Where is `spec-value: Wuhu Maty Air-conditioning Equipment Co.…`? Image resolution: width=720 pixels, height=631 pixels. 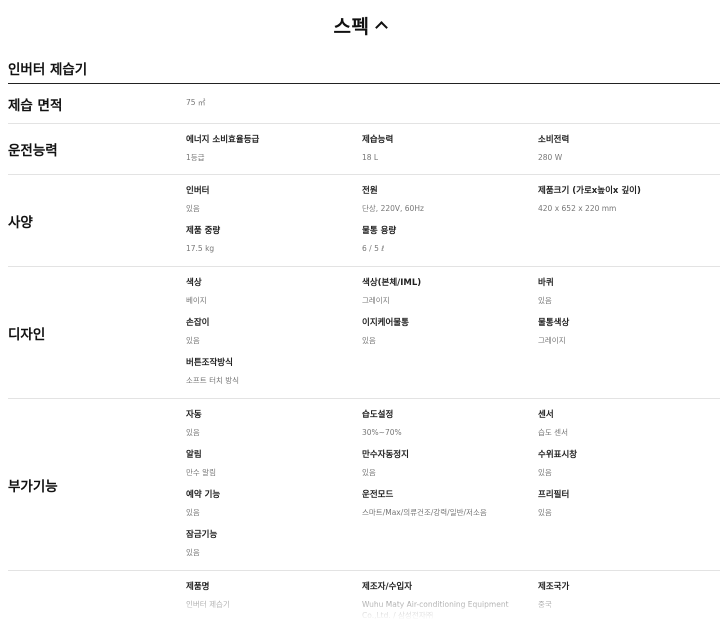 spec-value: Wuhu Maty Air-conditioning Equipment Co.… is located at coordinates (435, 610).